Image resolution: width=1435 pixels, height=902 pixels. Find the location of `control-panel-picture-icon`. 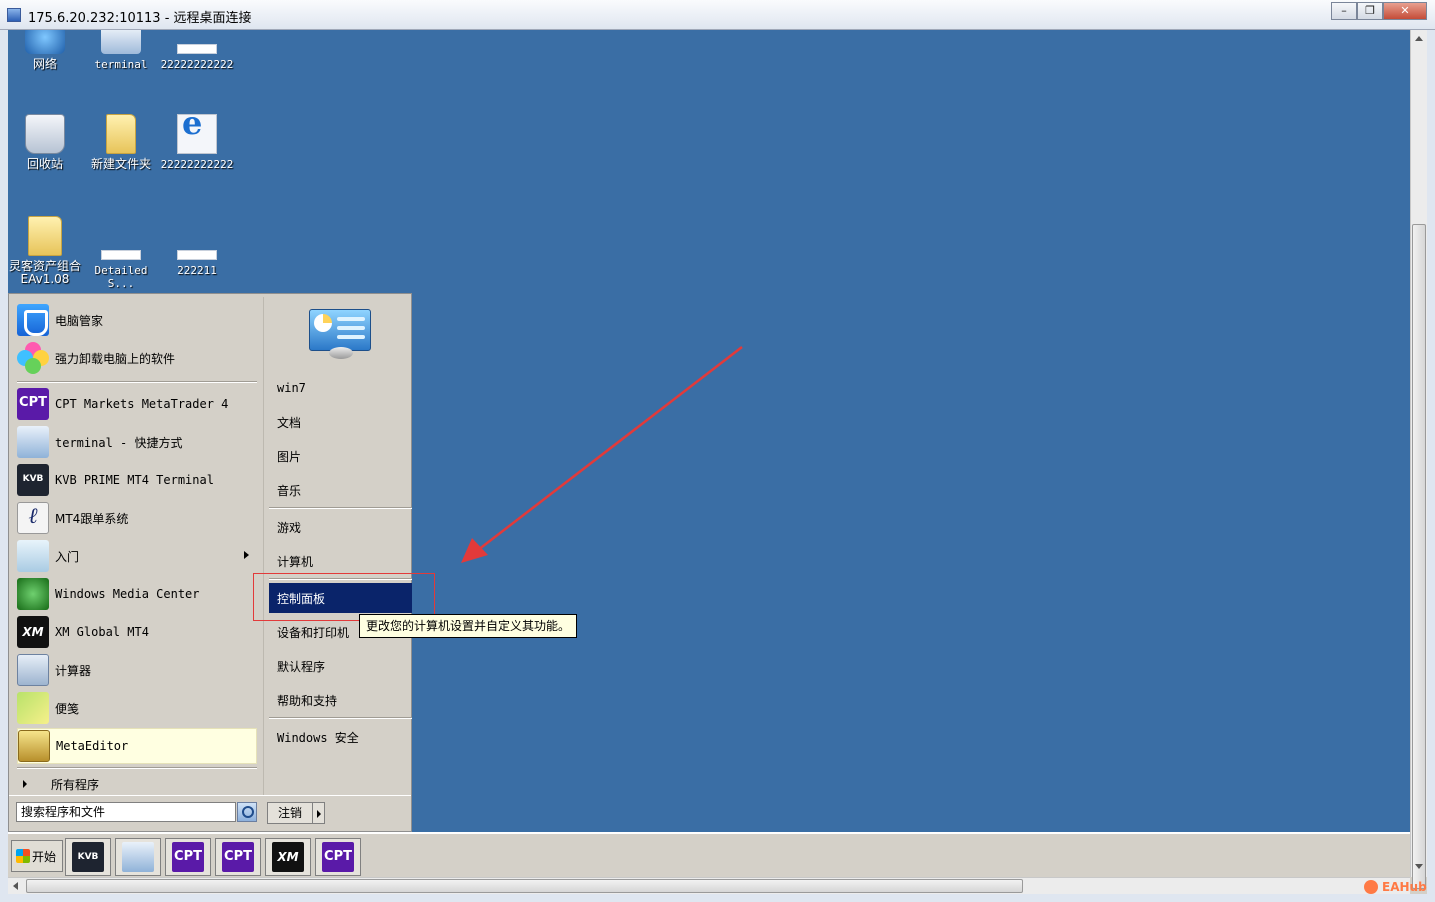

control-panel-picture-icon is located at coordinates (341, 335).